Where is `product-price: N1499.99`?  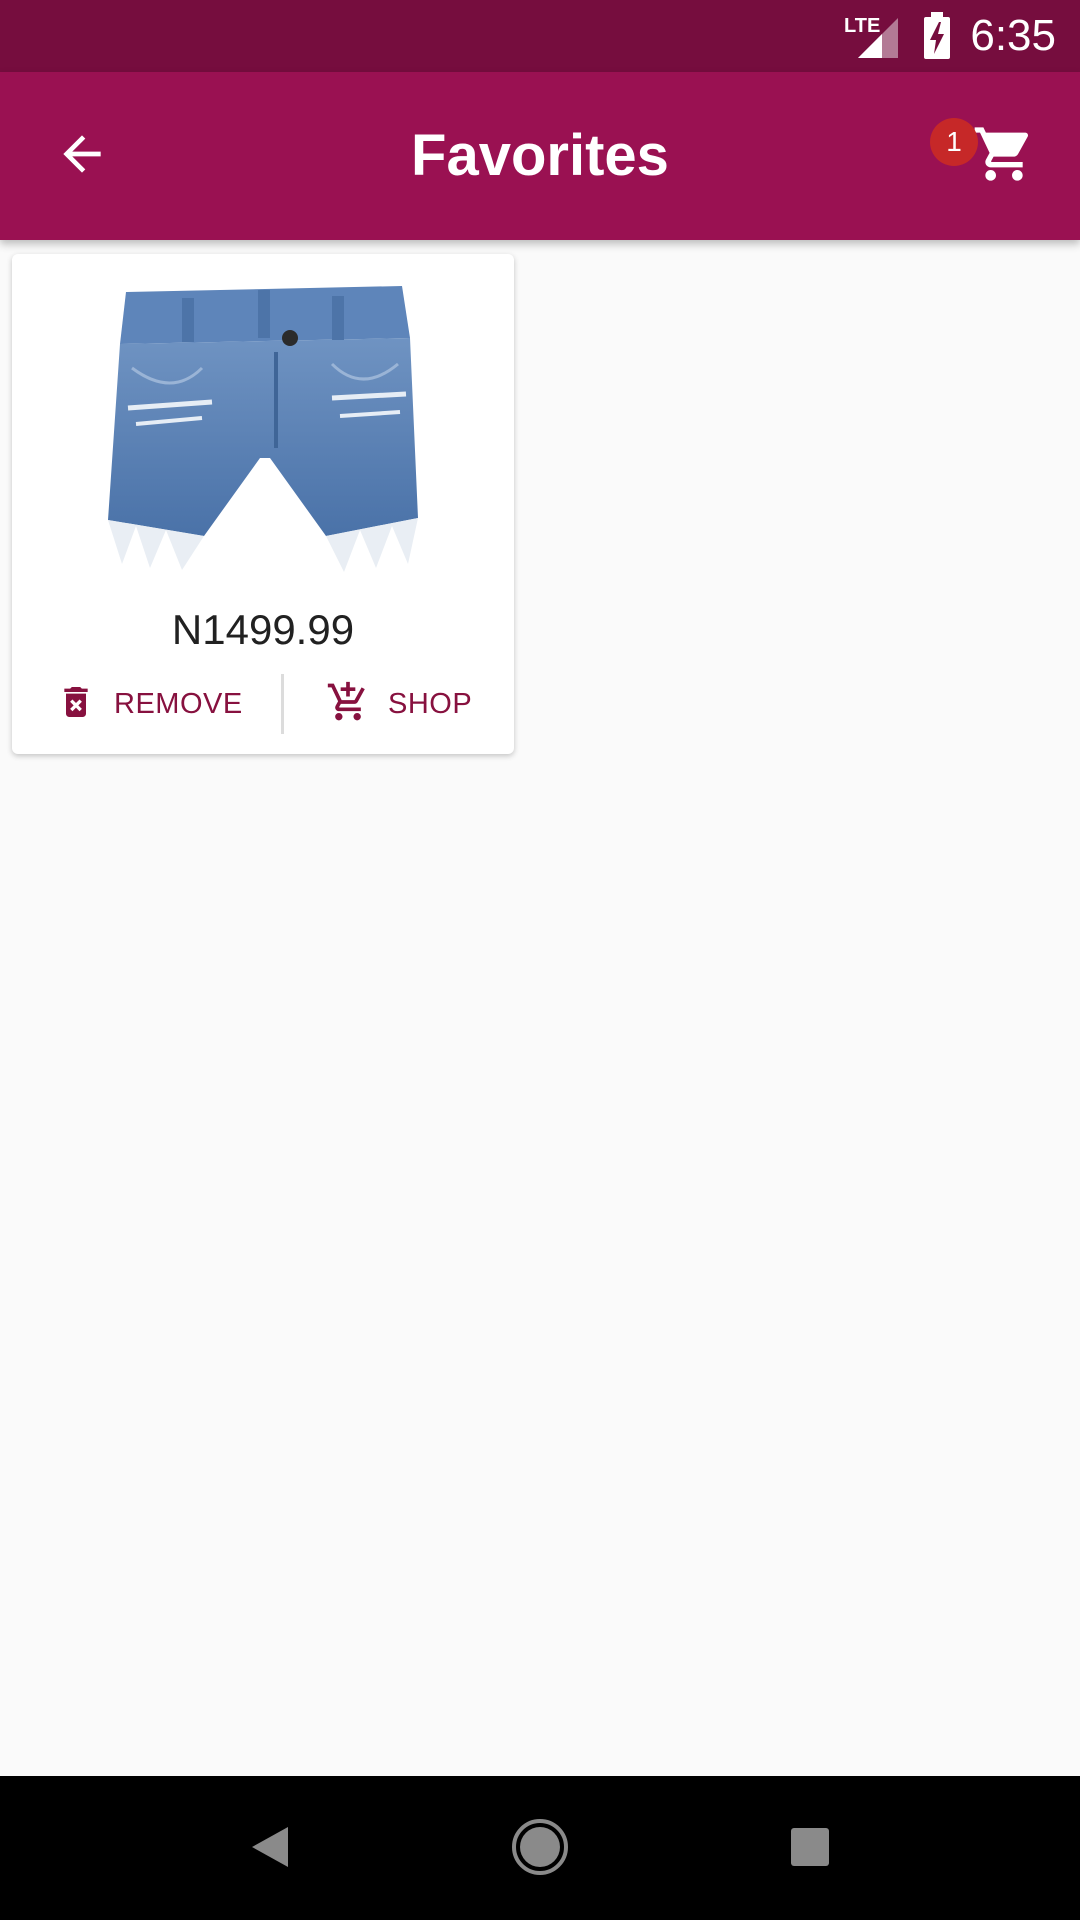 product-price: N1499.99 is located at coordinates (263, 629).